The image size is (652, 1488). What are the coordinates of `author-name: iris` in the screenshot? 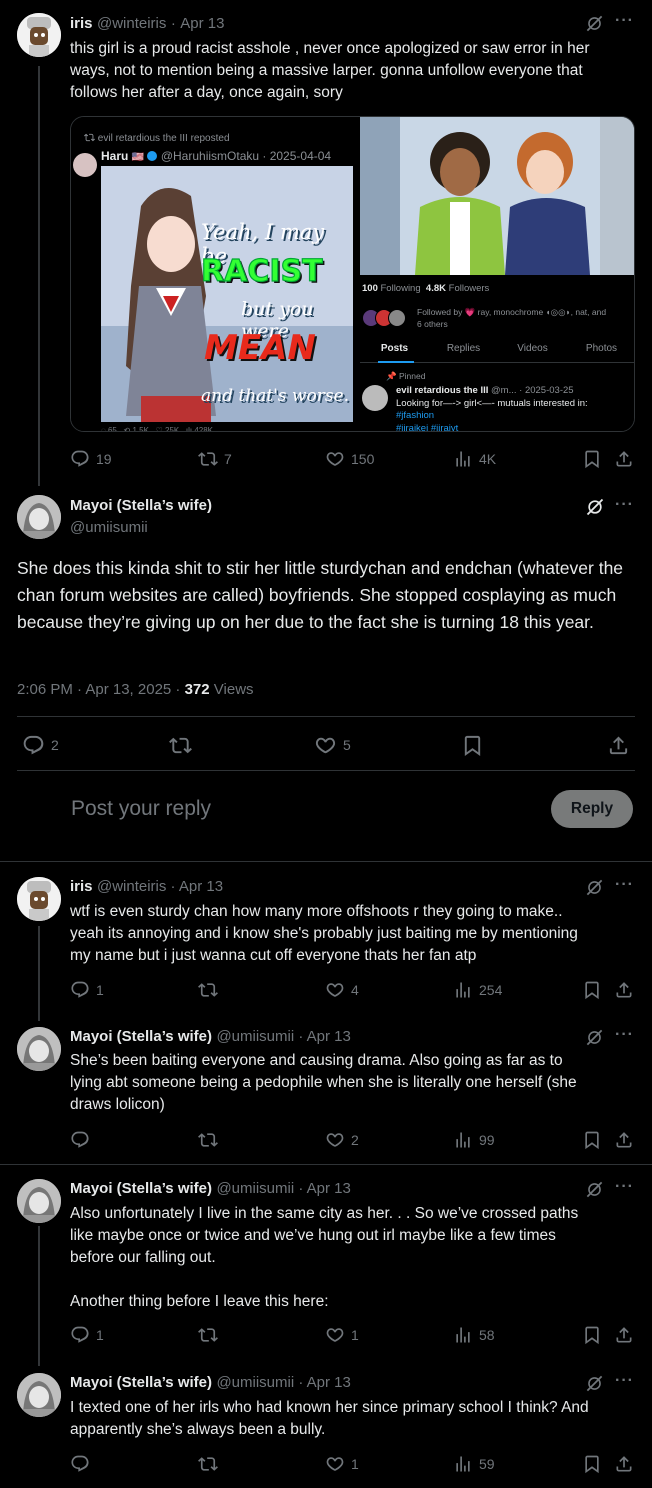 It's located at (81, 23).